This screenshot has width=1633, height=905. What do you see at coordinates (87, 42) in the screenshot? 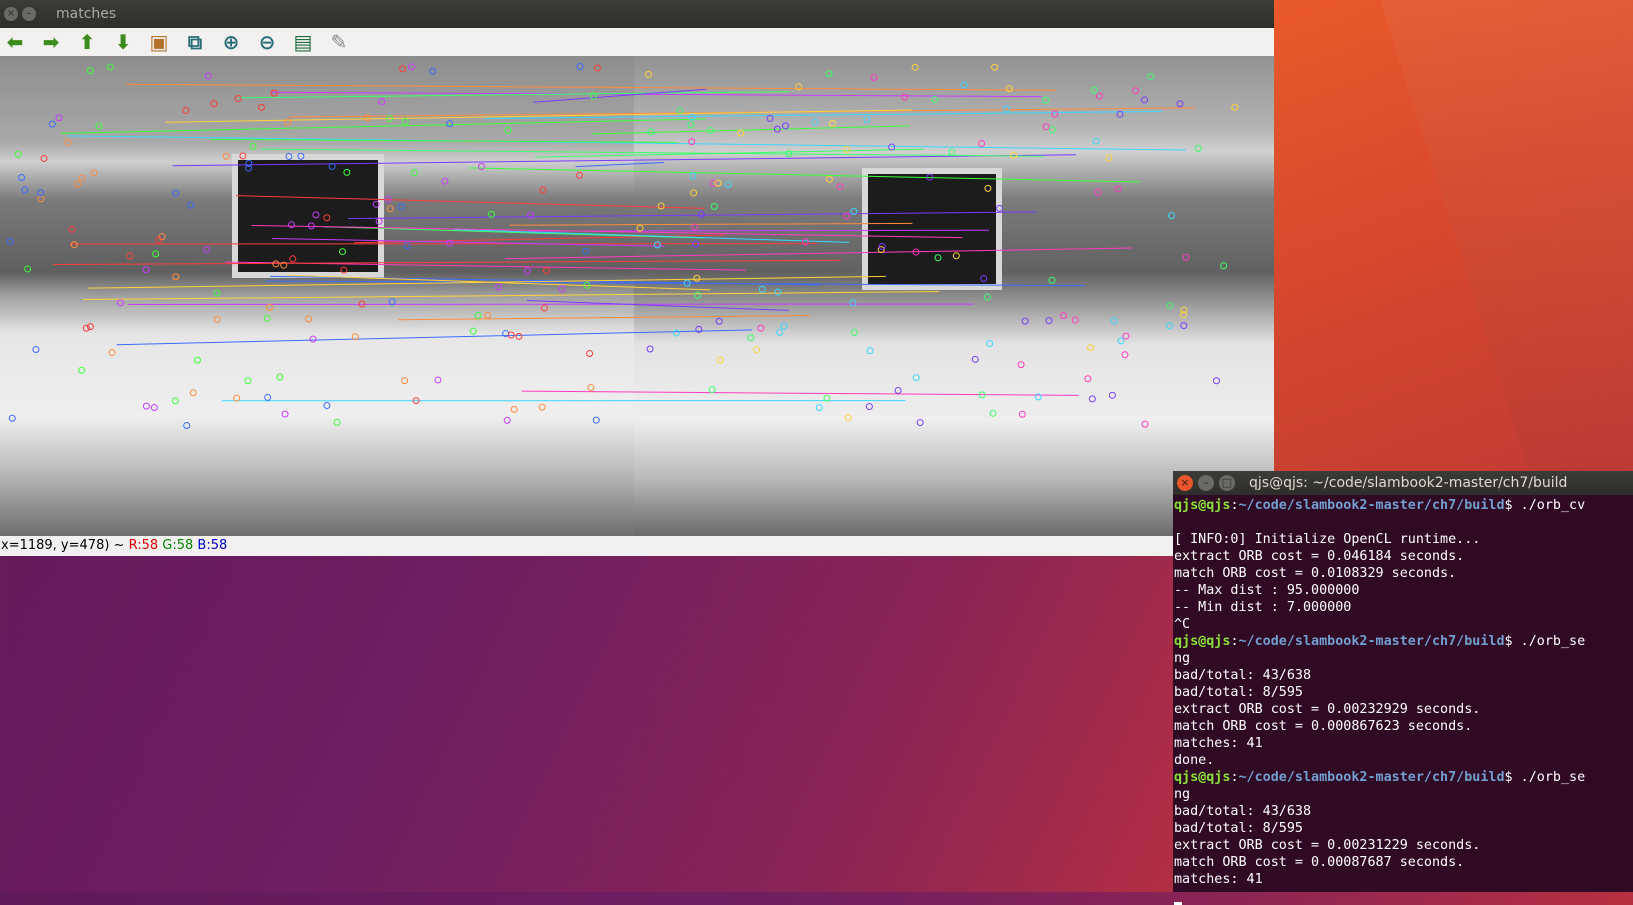
I see `arrow-up-icon: ⬆` at bounding box center [87, 42].